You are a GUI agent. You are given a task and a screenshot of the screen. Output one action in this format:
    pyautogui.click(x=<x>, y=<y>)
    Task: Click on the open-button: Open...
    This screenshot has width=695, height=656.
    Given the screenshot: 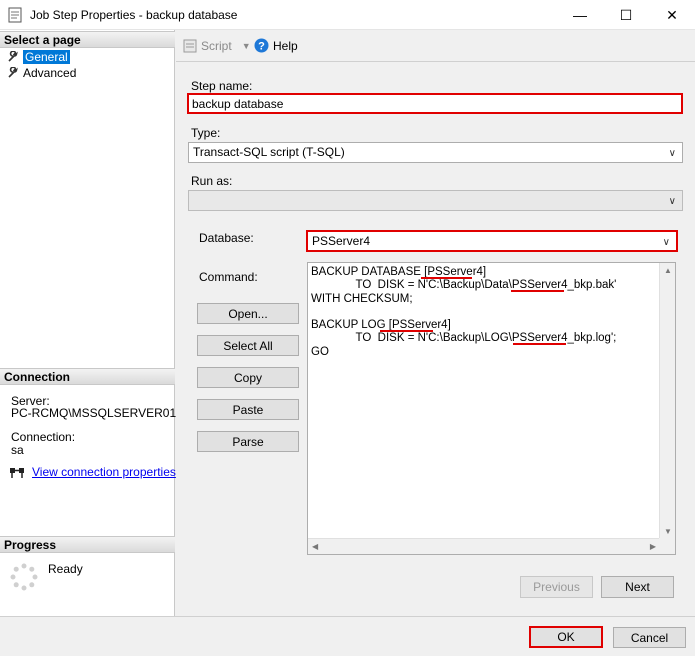 What is the action you would take?
    pyautogui.click(x=248, y=313)
    